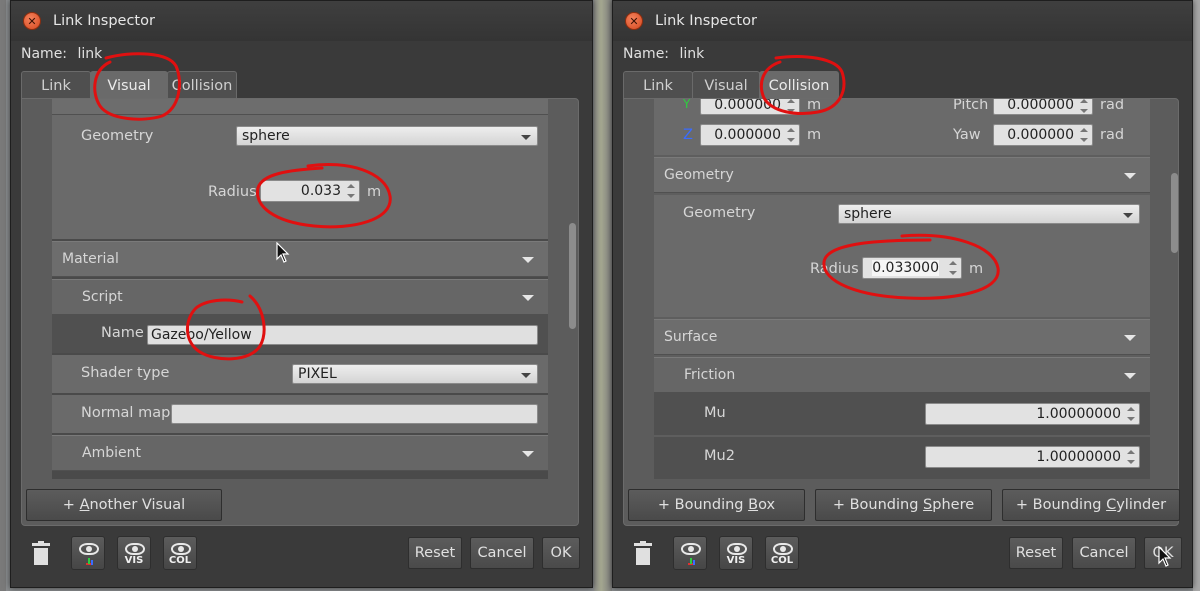 This screenshot has width=1200, height=591. What do you see at coordinates (572, 276) in the screenshot?
I see `visual-scrollbar` at bounding box center [572, 276].